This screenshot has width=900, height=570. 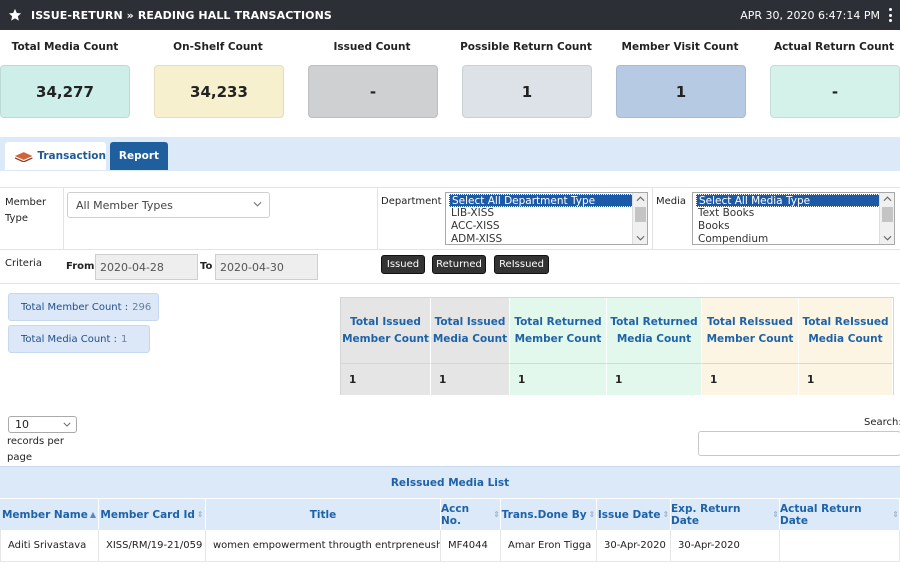 I want to click on member-type-label: Member Type, so click(x=26, y=210).